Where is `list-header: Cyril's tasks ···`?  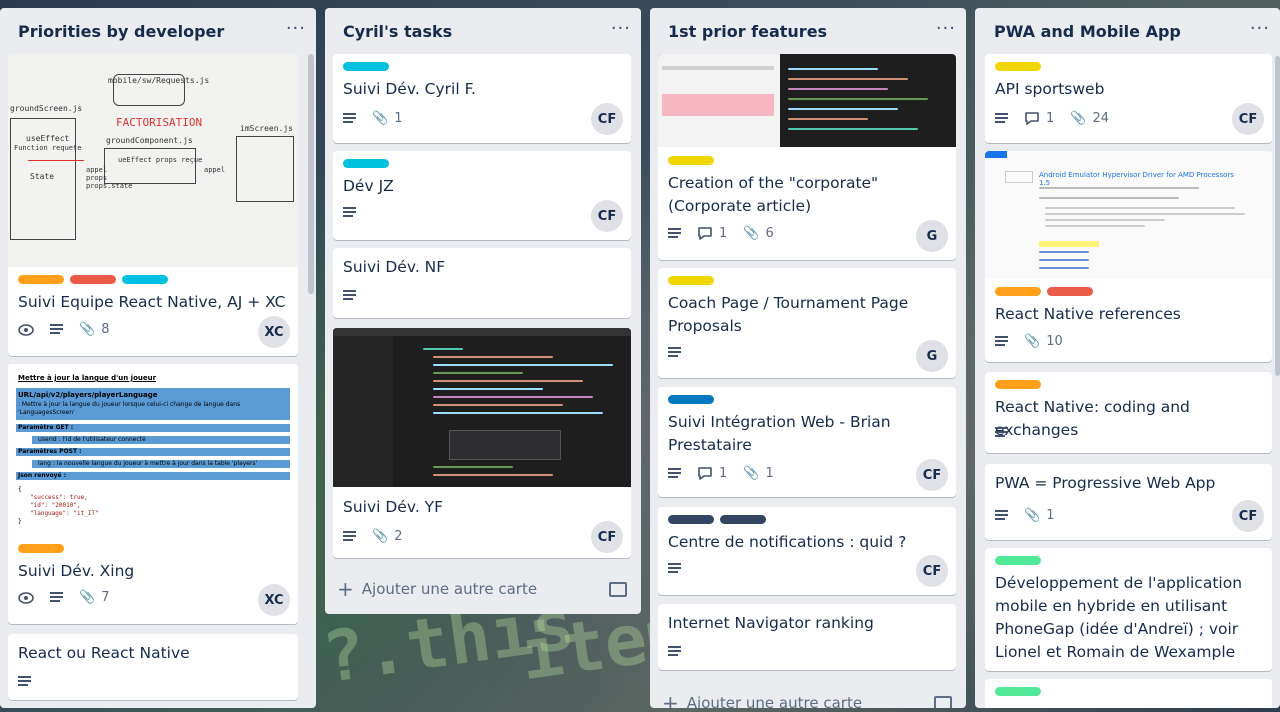 list-header: Cyril's tasks ··· is located at coordinates (483, 31).